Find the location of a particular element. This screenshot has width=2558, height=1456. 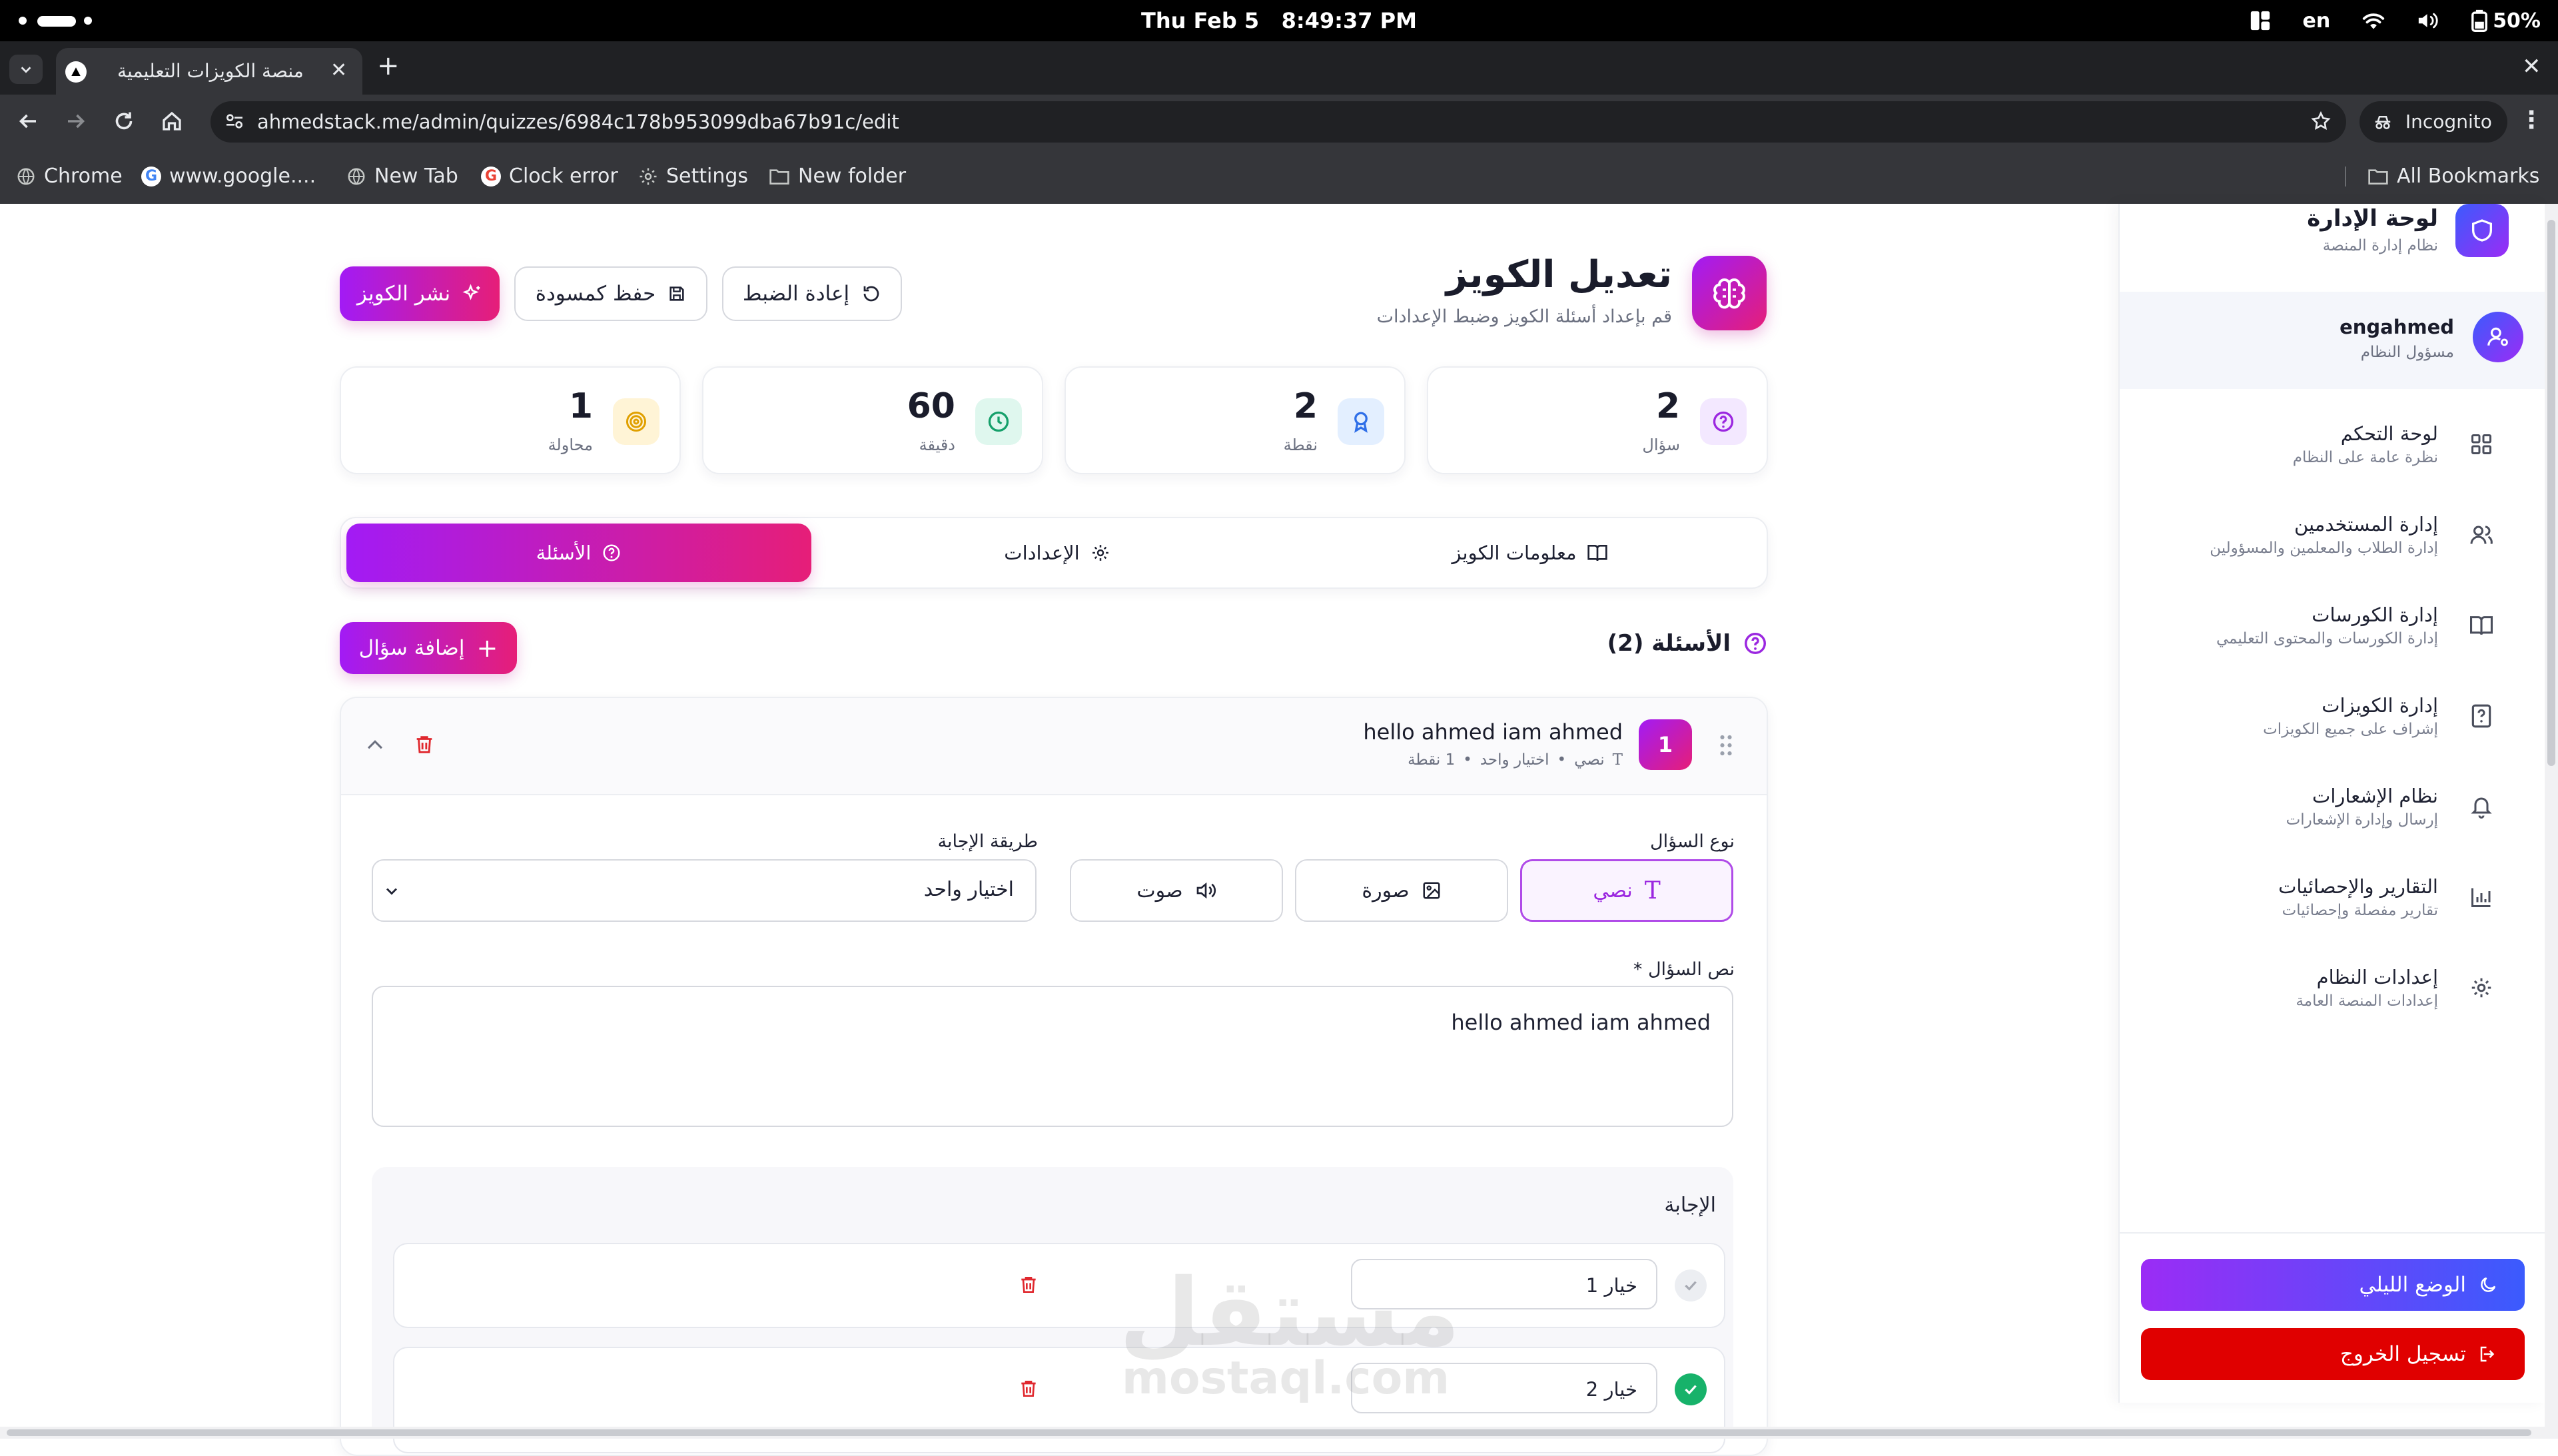

option-row: خيار 1 is located at coordinates (1059, 1285).